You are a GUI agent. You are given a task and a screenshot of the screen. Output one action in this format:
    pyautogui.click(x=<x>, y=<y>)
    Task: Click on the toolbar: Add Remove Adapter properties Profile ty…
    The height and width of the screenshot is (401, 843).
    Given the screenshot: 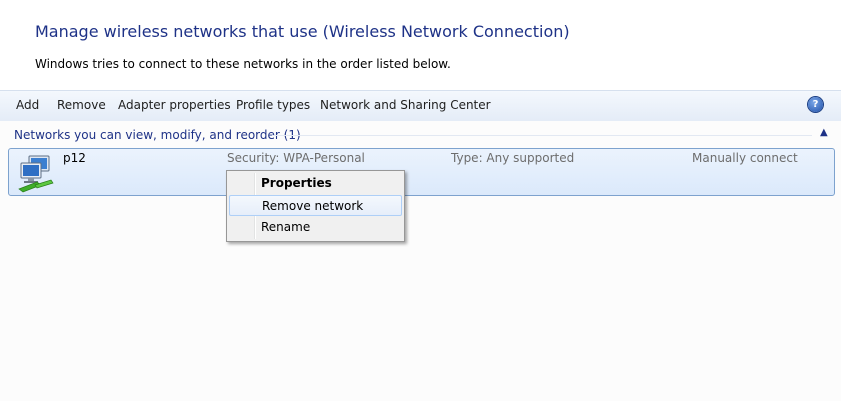 What is the action you would take?
    pyautogui.click(x=420, y=106)
    